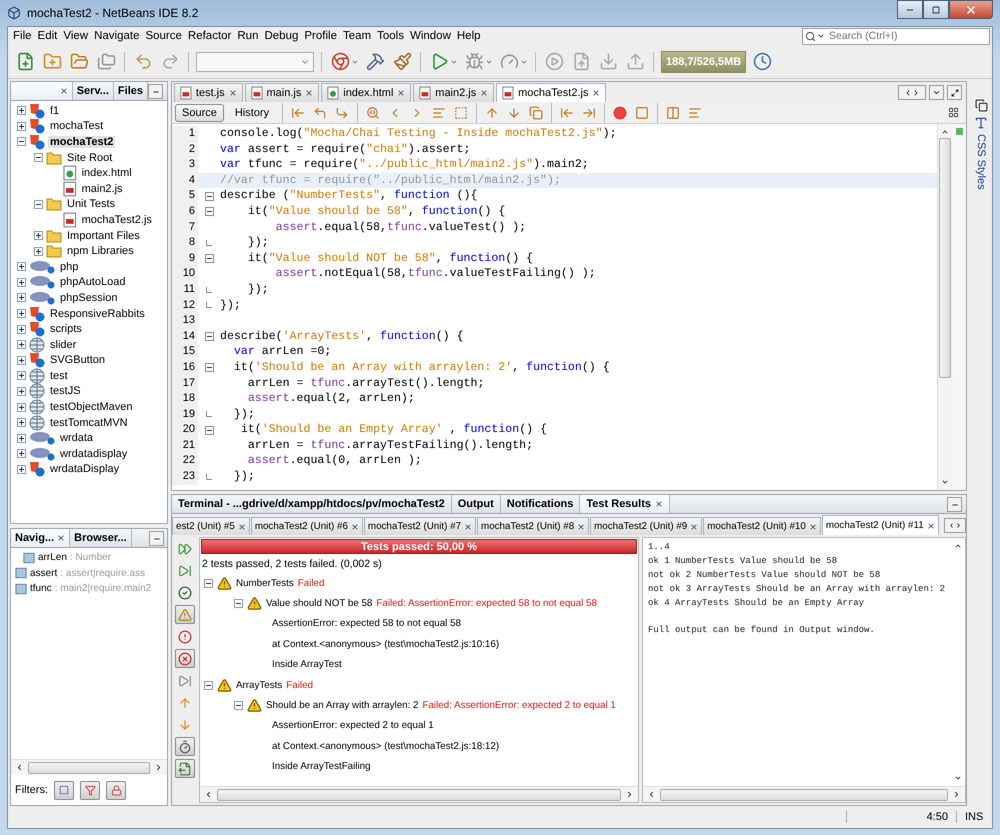 This screenshot has width=1000, height=835. What do you see at coordinates (762, 526) in the screenshot?
I see `run-tab: mochaTest2 (Unit) #10` at bounding box center [762, 526].